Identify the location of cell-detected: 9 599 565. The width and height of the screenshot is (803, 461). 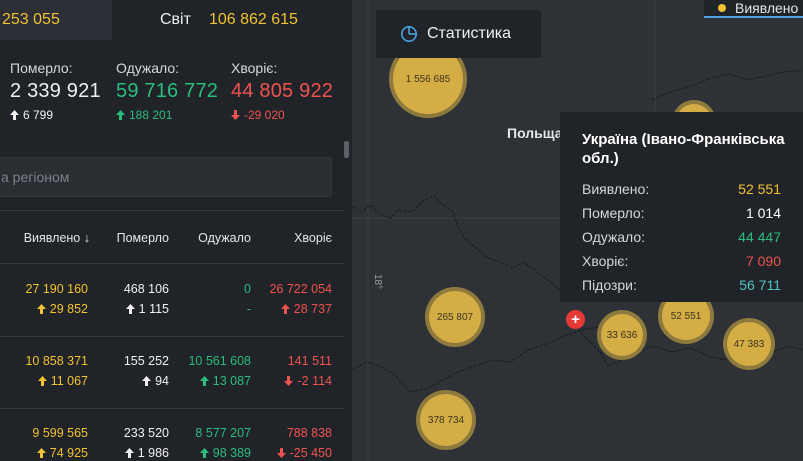
(60, 433).